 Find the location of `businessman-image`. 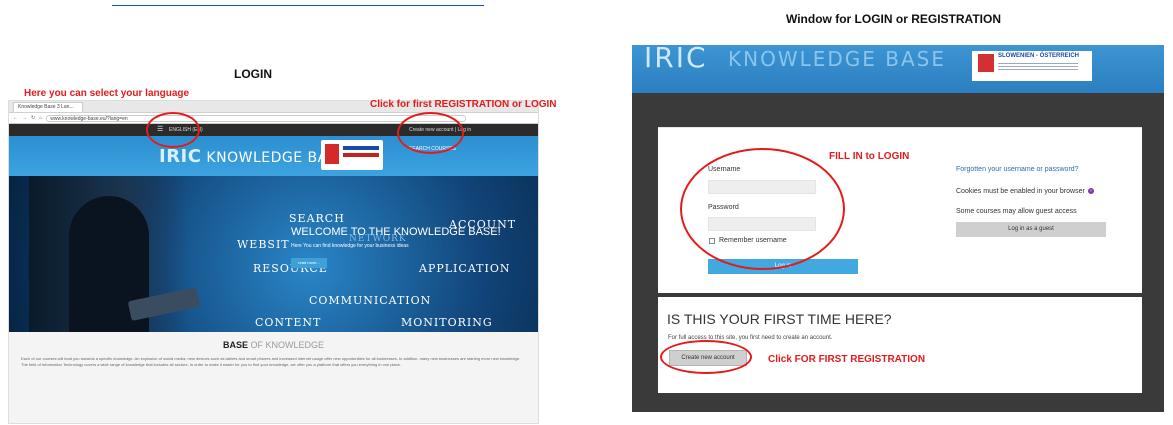

businessman-image is located at coordinates (115, 254).